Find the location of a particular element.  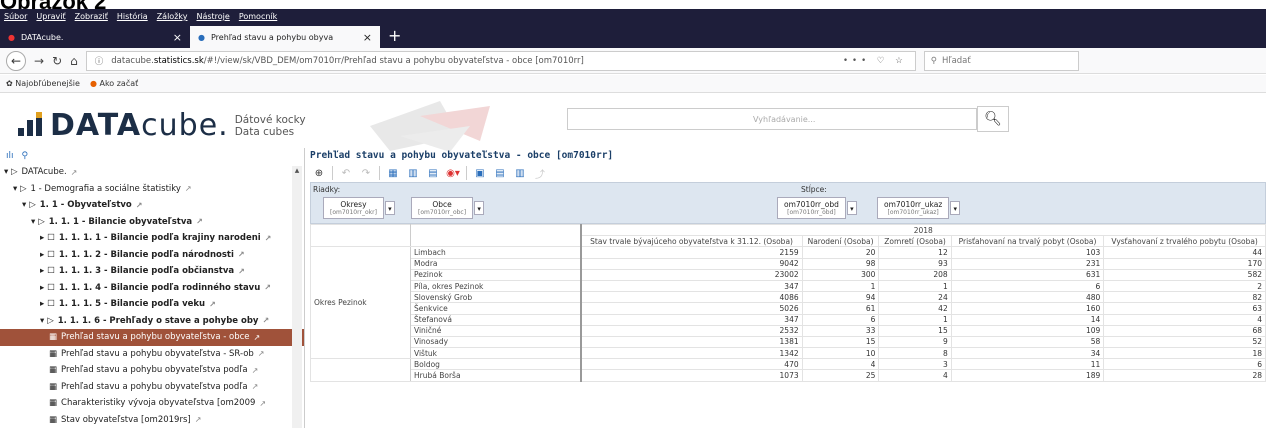

tree-item: ▦ Stav obyvateľstva [om2019rs] ↗ is located at coordinates (152, 420).